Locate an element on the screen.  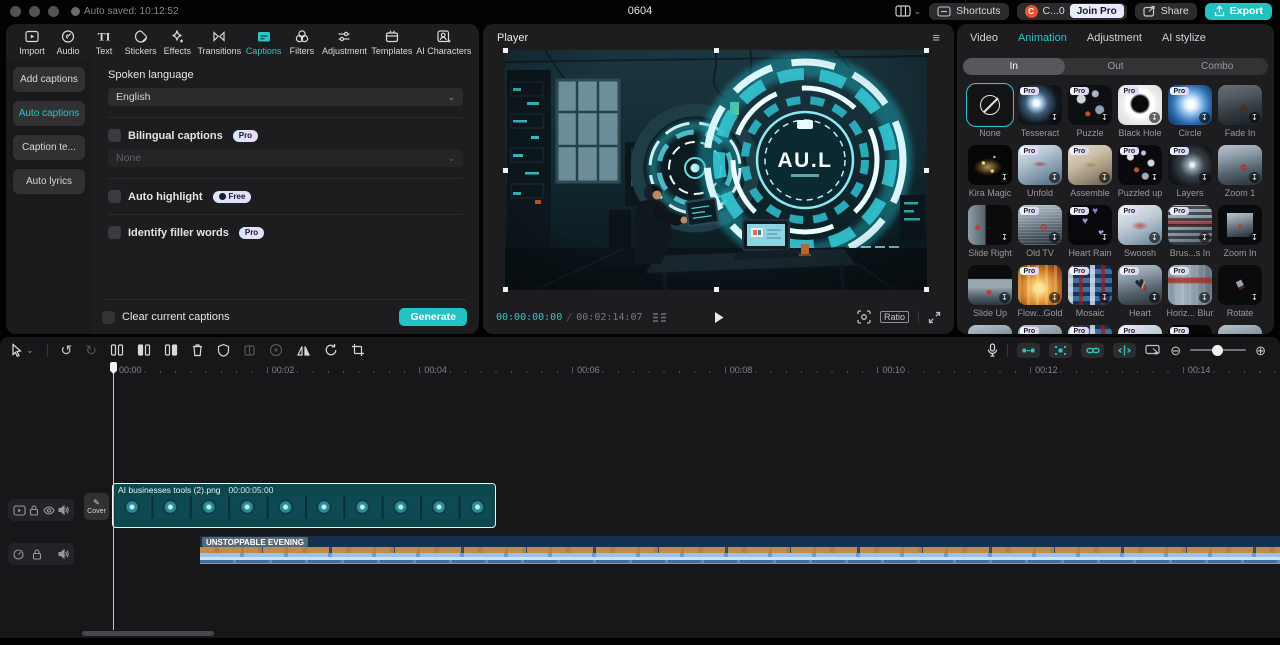
horizontal-scrollbar is located at coordinates (148, 633).